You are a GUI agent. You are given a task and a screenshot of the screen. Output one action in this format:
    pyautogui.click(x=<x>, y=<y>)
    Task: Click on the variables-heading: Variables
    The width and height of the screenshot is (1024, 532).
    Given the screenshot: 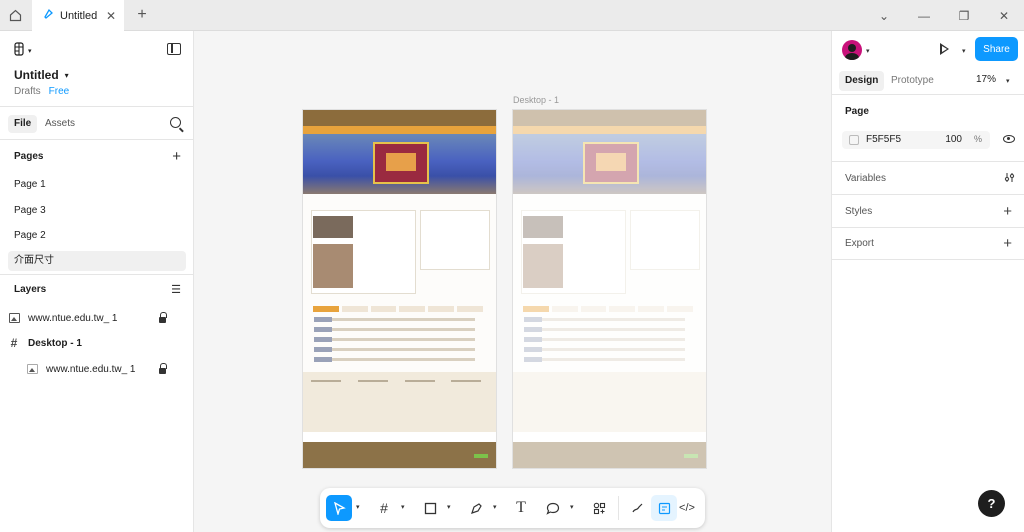 What is the action you would take?
    pyautogui.click(x=865, y=178)
    